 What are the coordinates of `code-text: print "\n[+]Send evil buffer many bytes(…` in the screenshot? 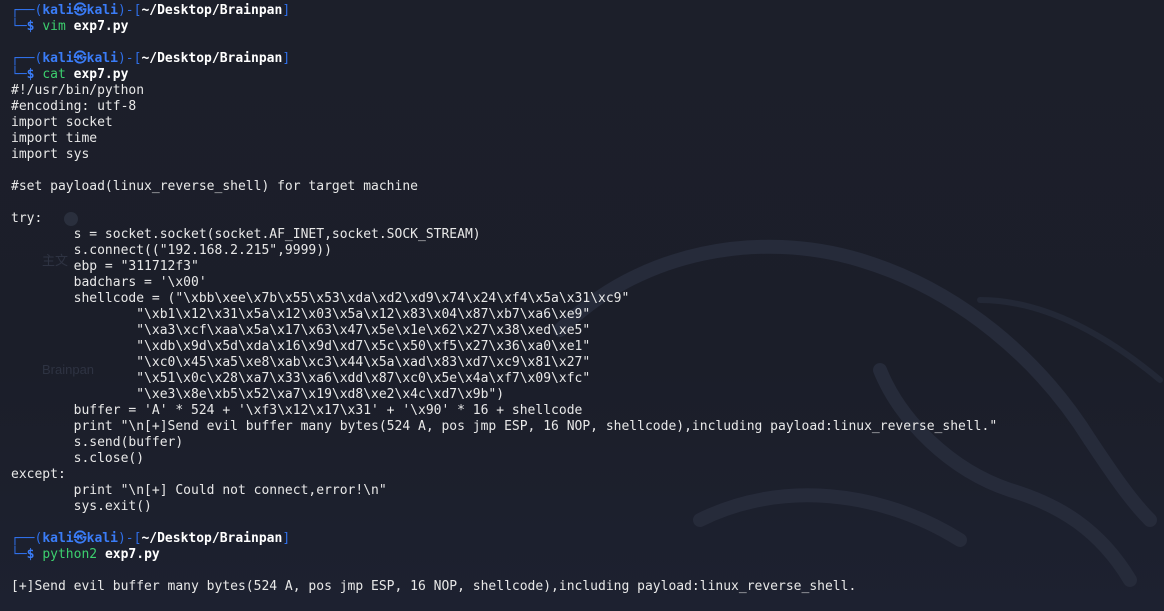 It's located at (504, 426).